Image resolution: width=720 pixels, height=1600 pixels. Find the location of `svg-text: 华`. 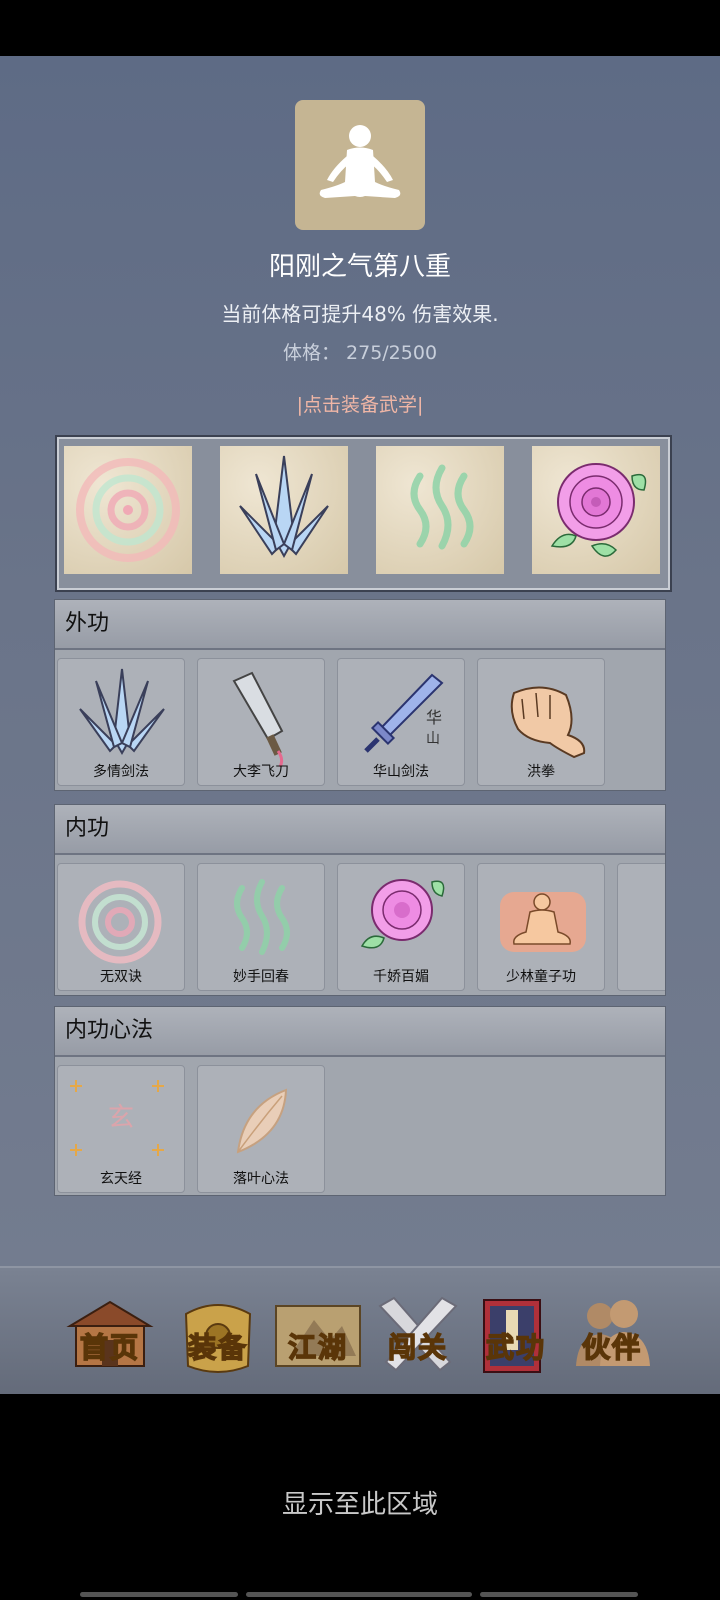

svg-text: 华 is located at coordinates (434, 717).